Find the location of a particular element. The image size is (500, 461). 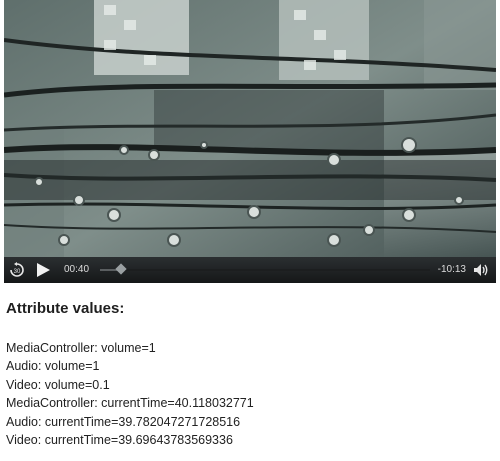

media-controls: 30 00:40 -10:13 is located at coordinates (250, 270).